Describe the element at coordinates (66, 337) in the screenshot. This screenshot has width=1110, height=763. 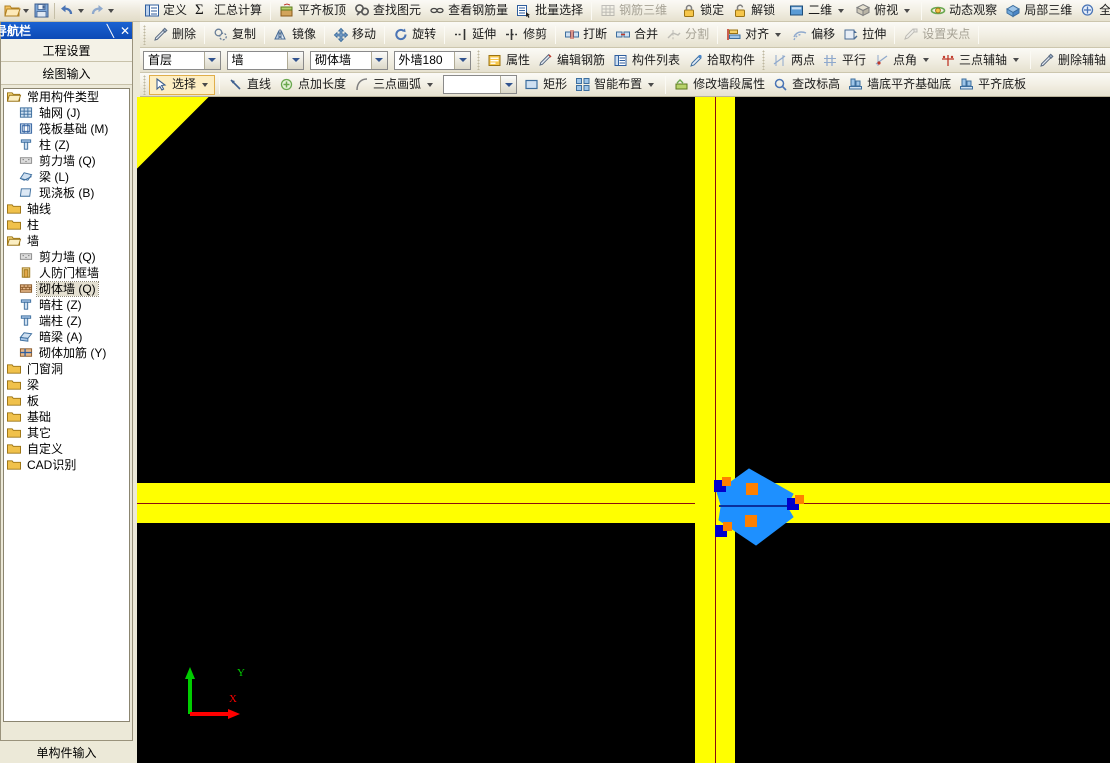
I see `tree-item-15: 暗梁 (A)` at that location.